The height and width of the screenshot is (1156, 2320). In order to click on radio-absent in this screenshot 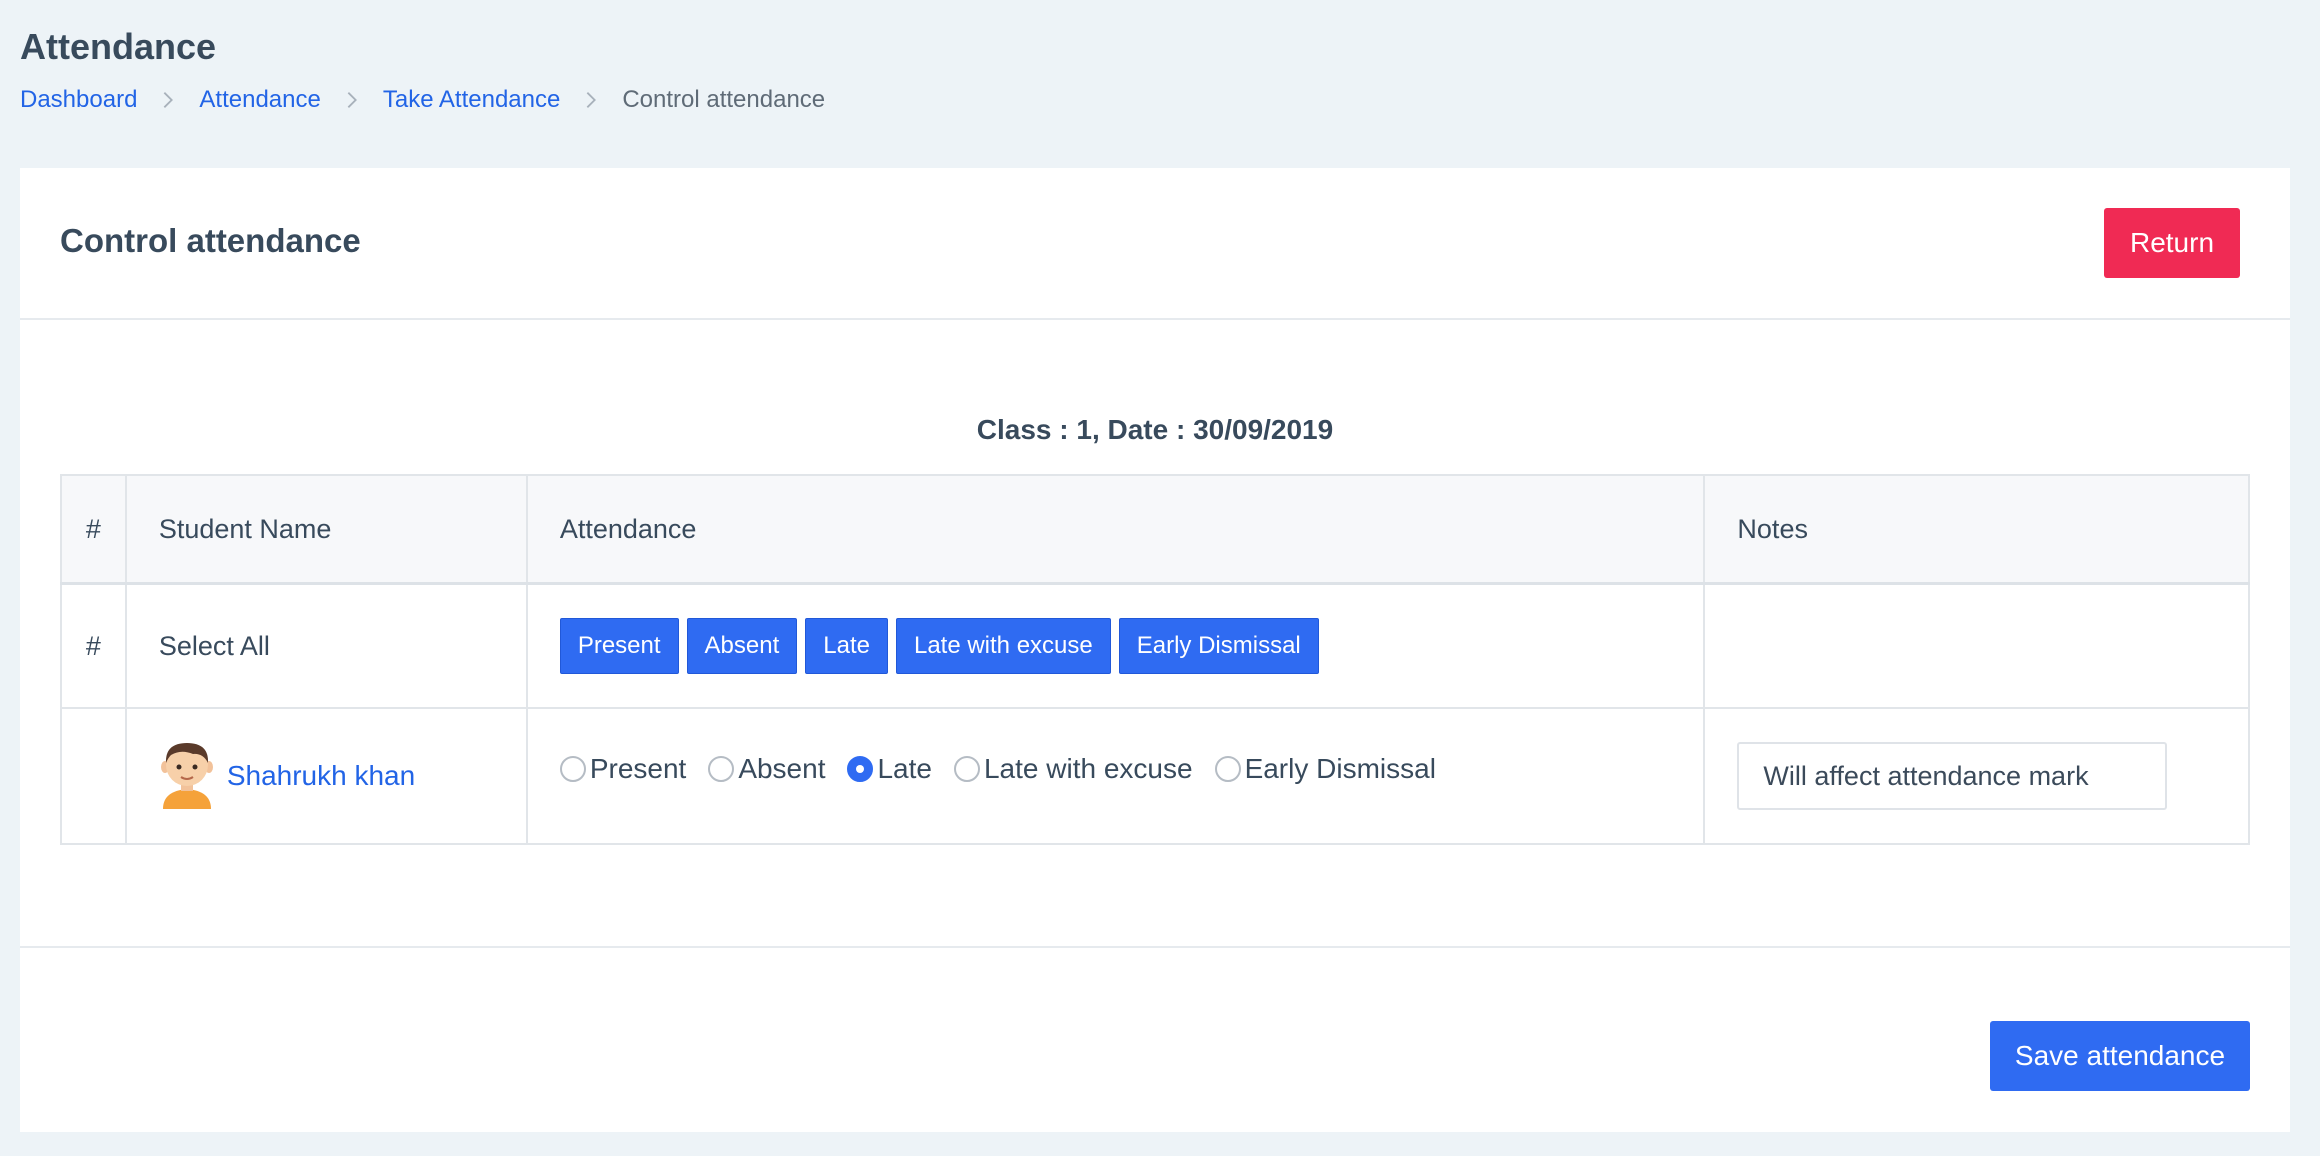, I will do `click(721, 769)`.